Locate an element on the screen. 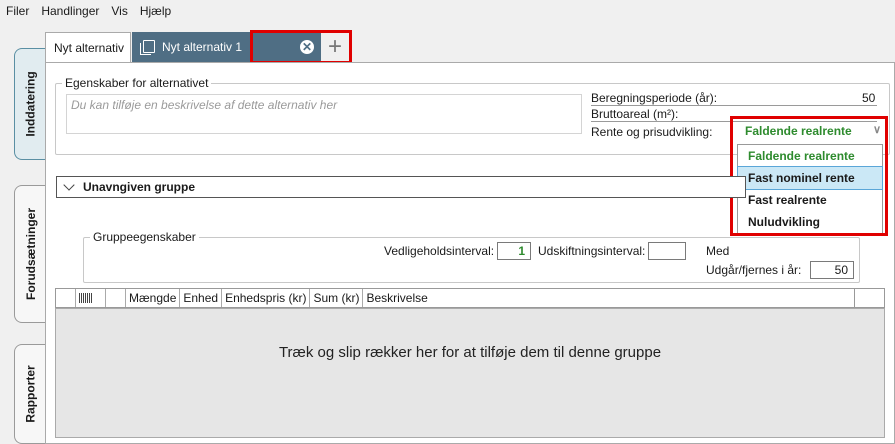 Image resolution: width=895 pixels, height=444 pixels. highlight-box-tabs is located at coordinates (301, 47).